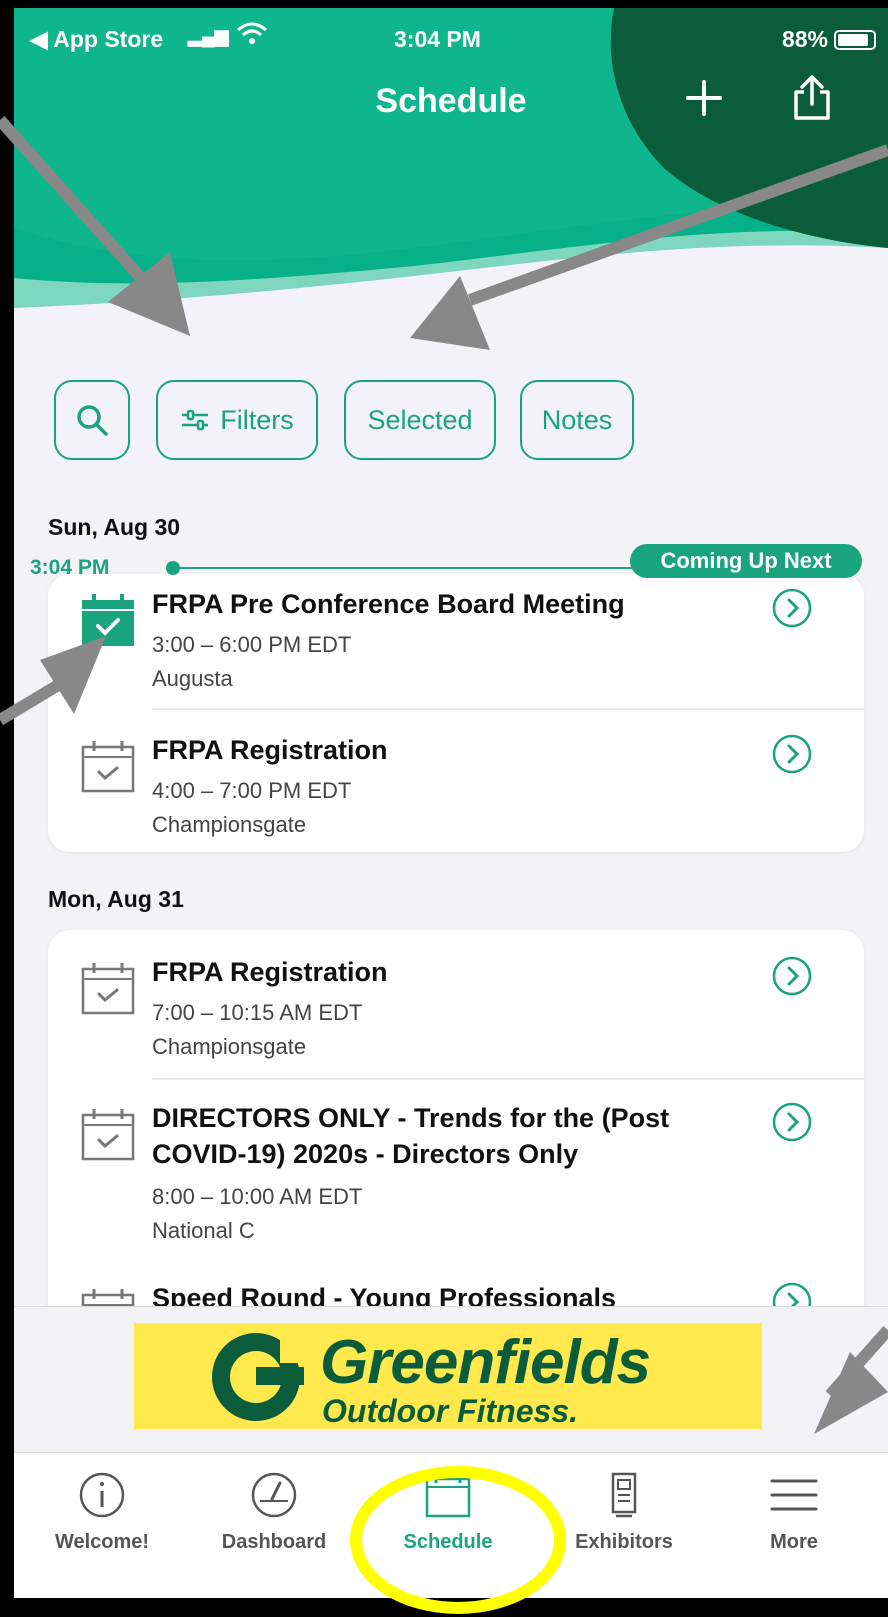 Image resolution: width=888 pixels, height=1617 pixels. What do you see at coordinates (102, 1542) in the screenshot?
I see `tab-label: Welcome!` at bounding box center [102, 1542].